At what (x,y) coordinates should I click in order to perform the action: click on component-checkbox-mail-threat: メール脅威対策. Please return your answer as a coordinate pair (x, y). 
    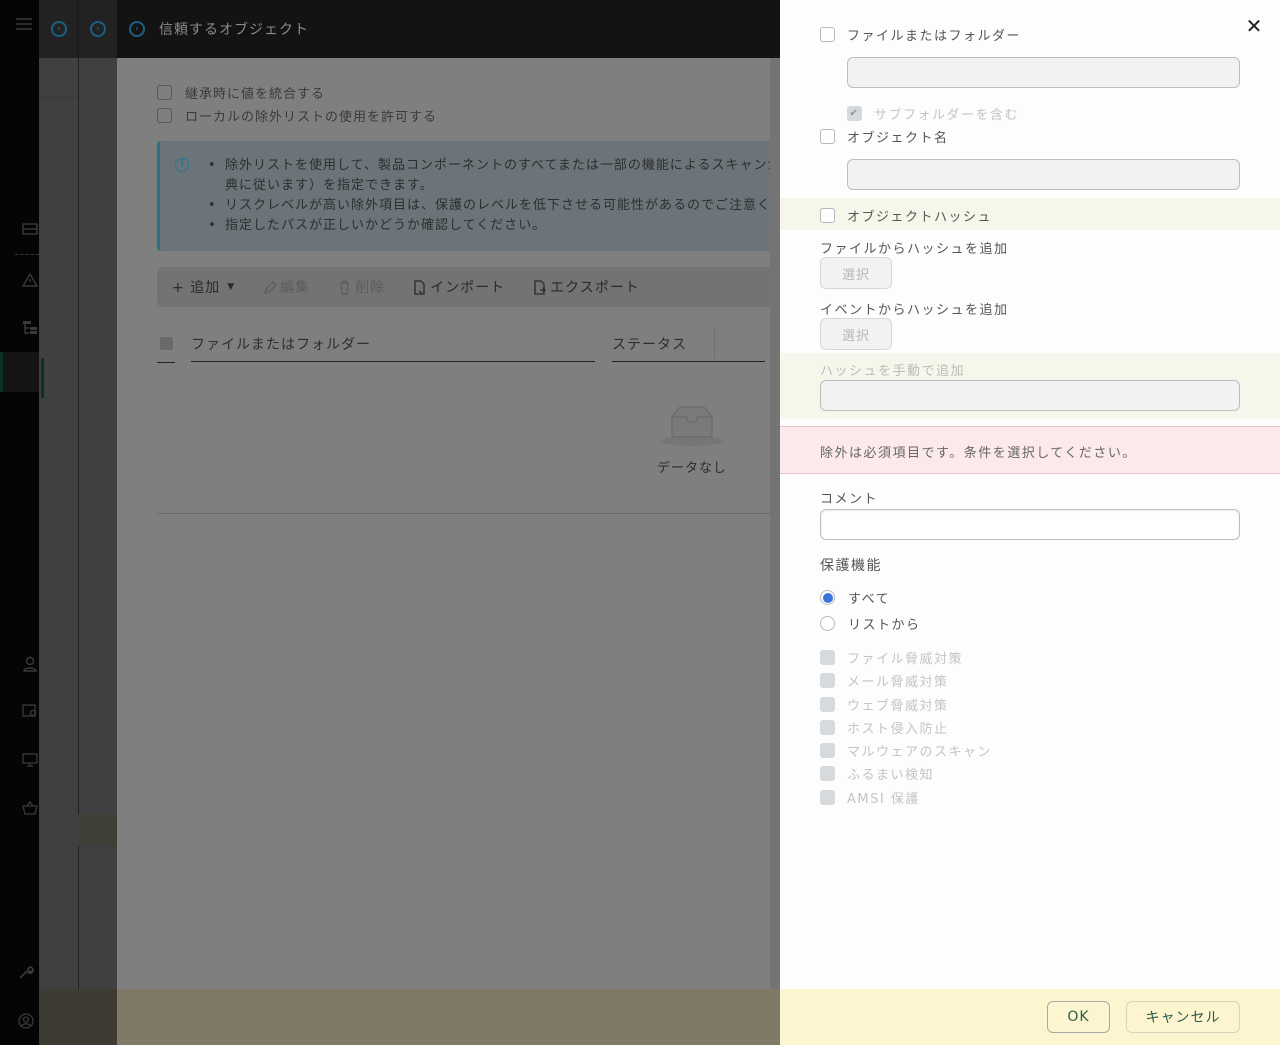
    Looking at the image, I should click on (884, 680).